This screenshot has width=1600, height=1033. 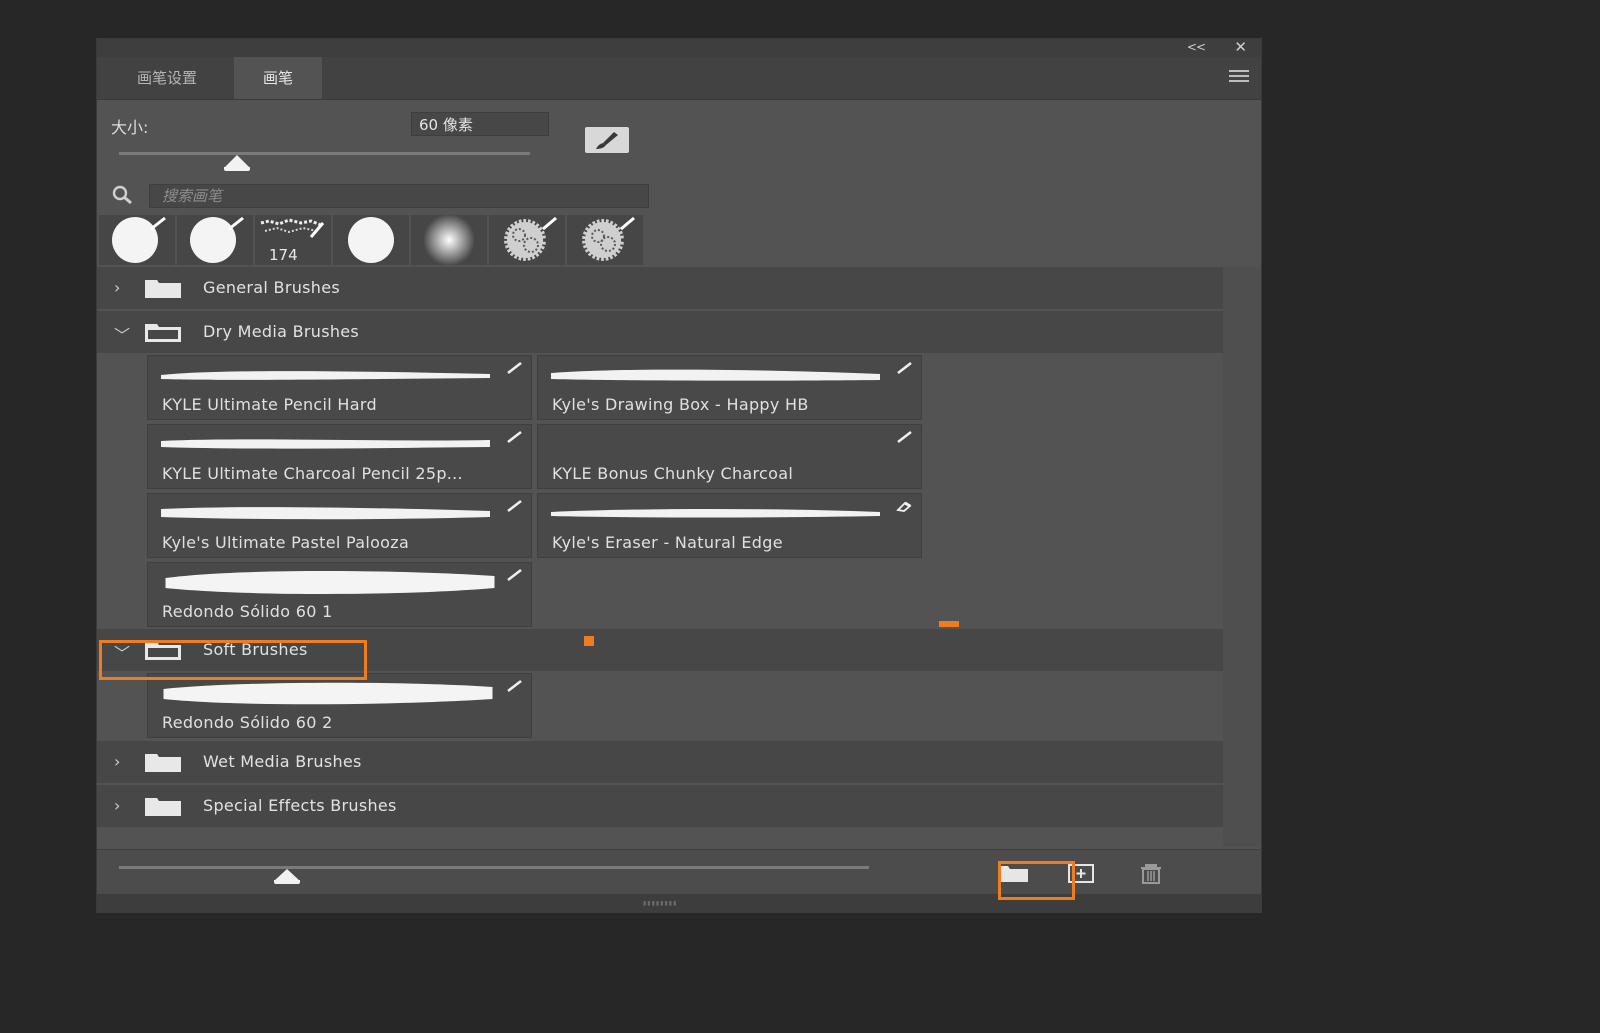 What do you see at coordinates (494, 867) in the screenshot?
I see `preview-size-slider-track` at bounding box center [494, 867].